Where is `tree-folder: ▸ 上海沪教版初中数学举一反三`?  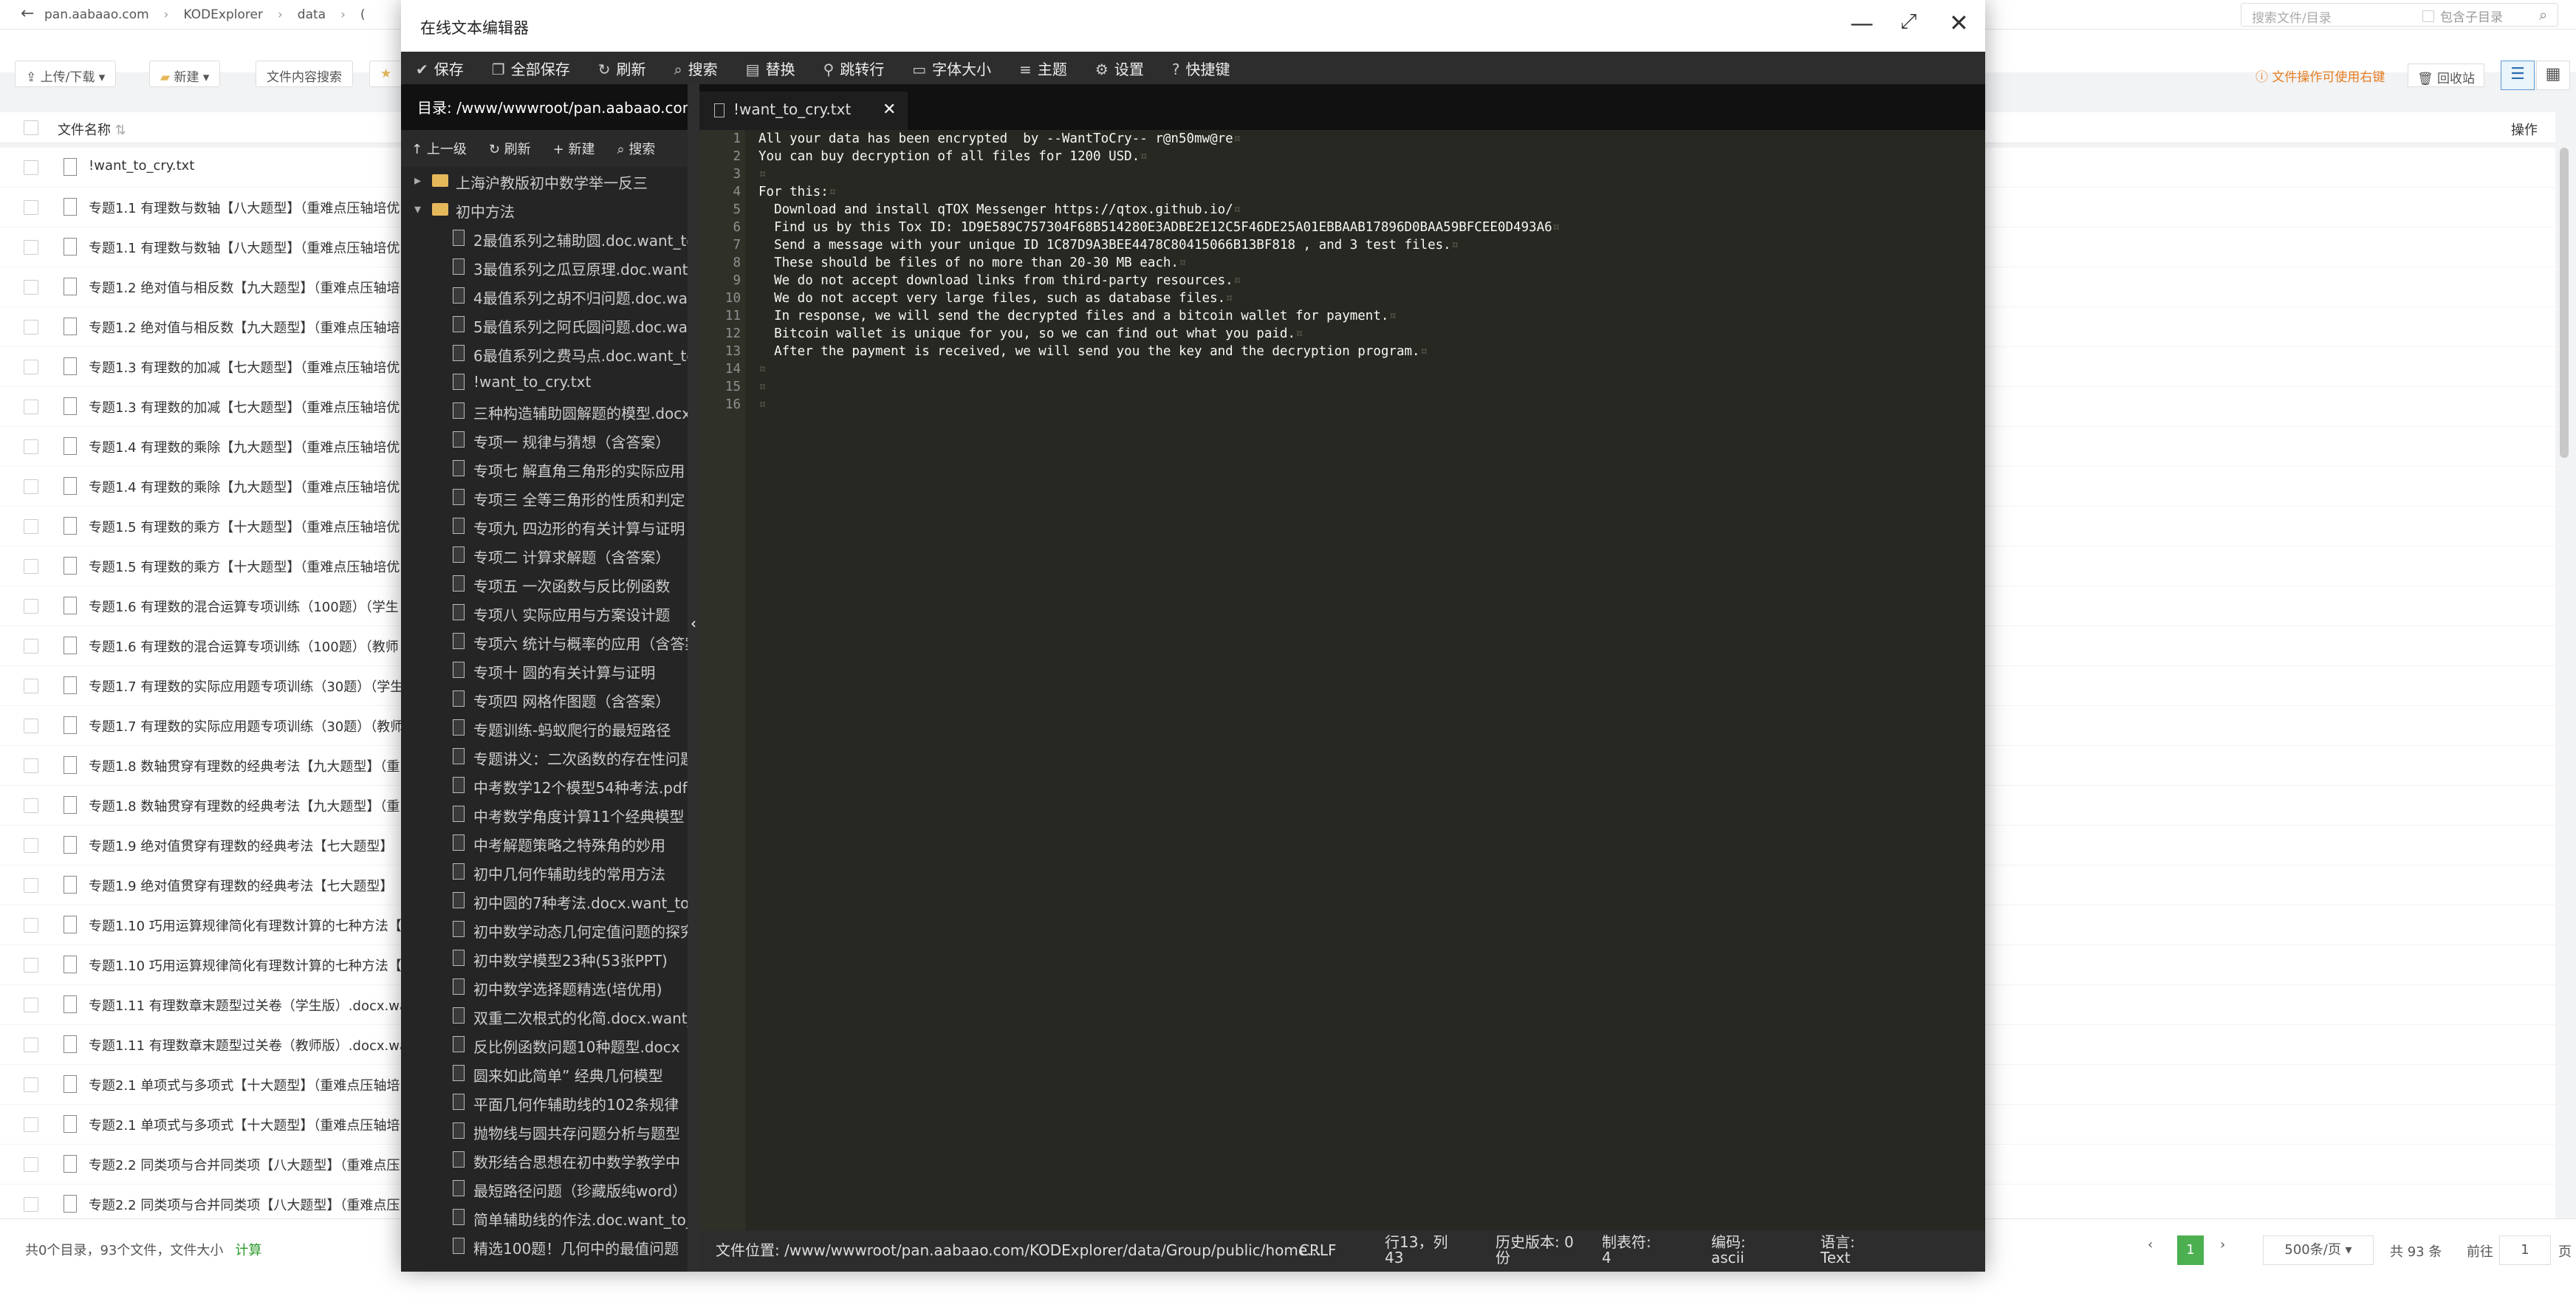 tree-folder: ▸ 上海沪教版初中数学举一反三 is located at coordinates (544, 181).